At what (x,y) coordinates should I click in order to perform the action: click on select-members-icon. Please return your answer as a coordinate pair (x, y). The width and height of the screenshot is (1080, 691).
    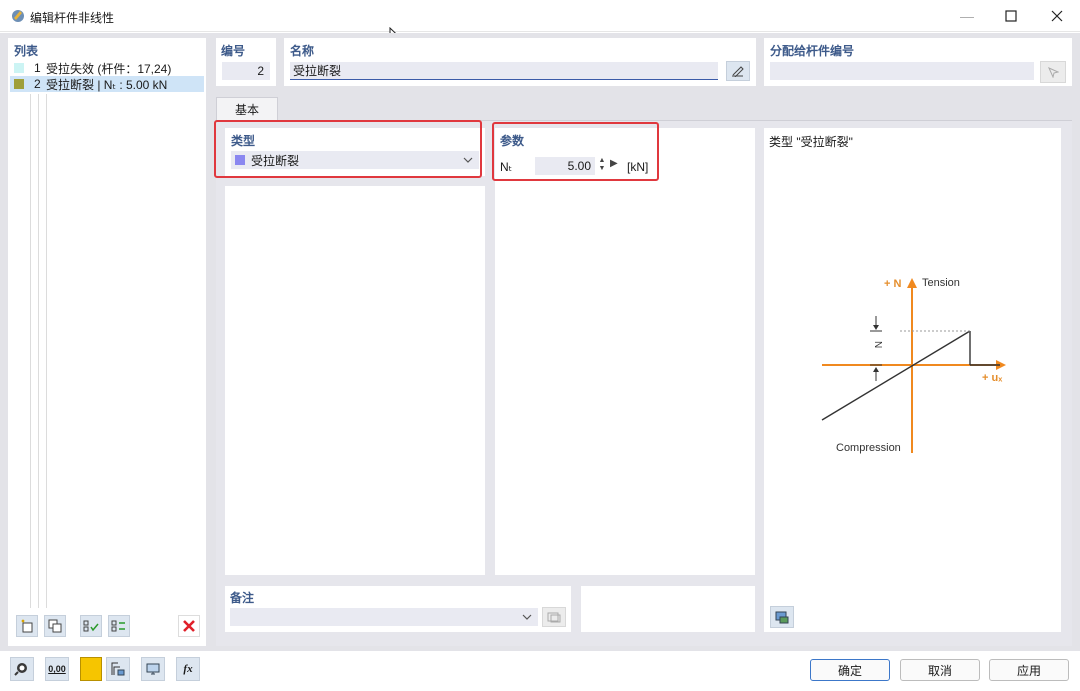
    Looking at the image, I should click on (1053, 72).